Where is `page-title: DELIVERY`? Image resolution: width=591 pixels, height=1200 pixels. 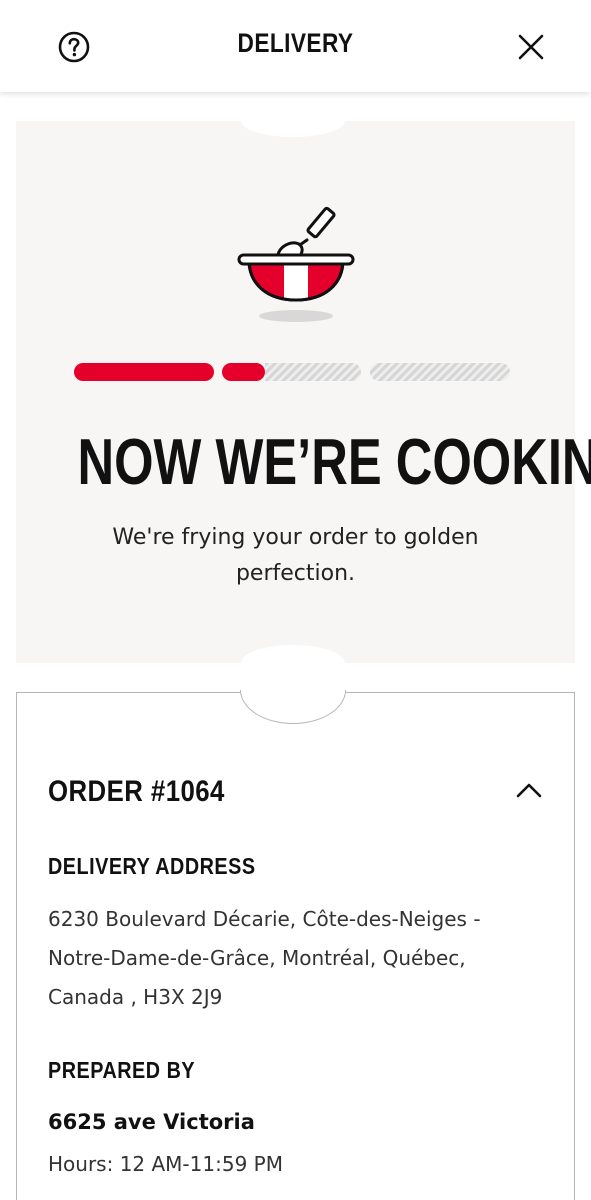 page-title: DELIVERY is located at coordinates (295, 43).